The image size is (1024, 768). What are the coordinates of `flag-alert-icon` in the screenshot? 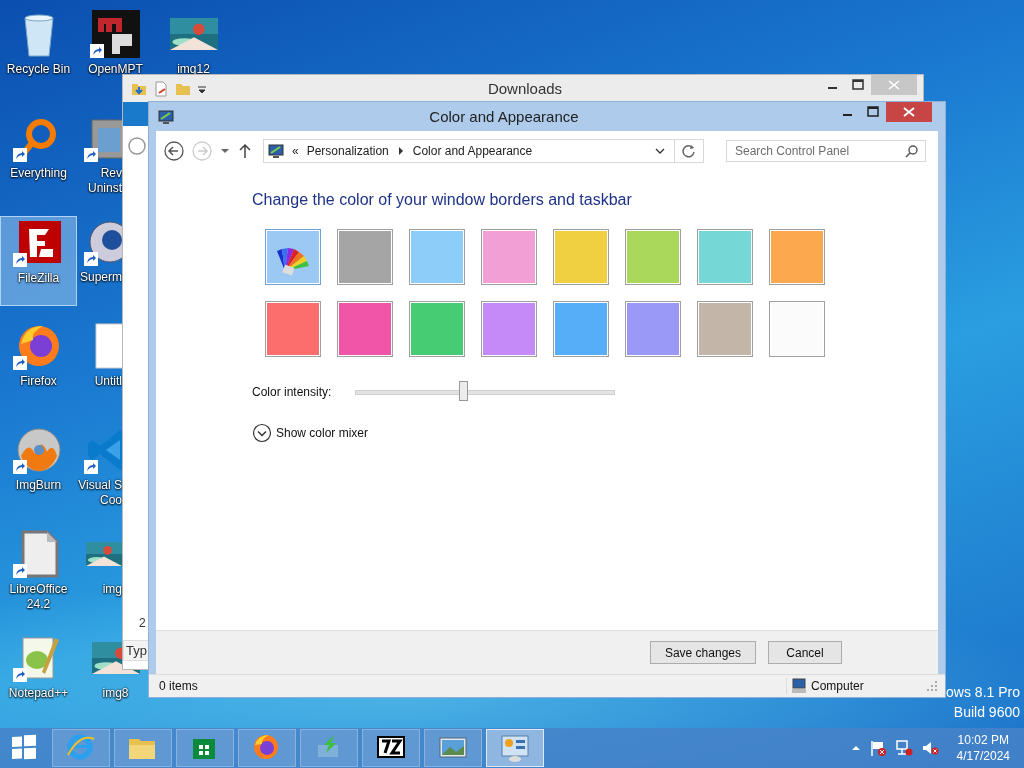 It's located at (877, 748).